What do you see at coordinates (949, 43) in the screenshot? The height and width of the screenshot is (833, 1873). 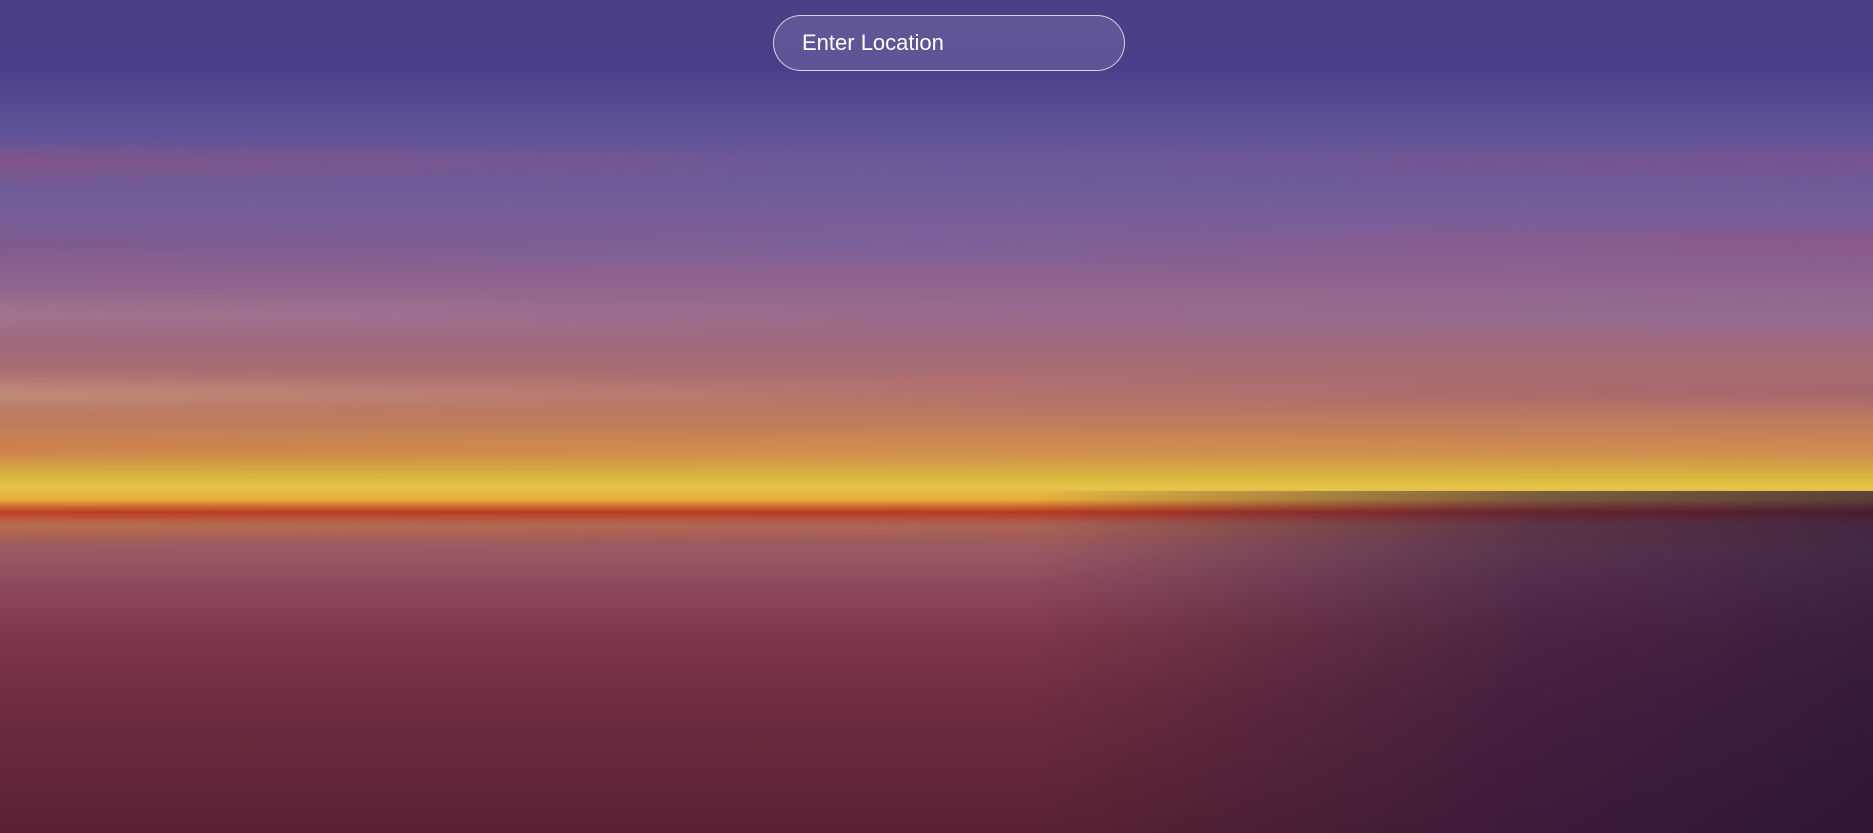 I see `location-search-input` at bounding box center [949, 43].